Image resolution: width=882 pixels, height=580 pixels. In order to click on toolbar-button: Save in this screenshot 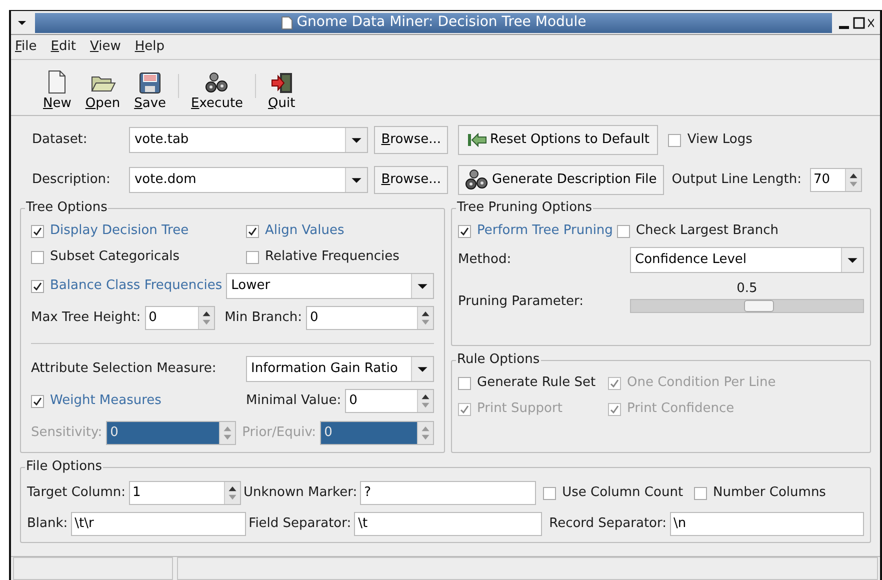, I will do `click(150, 92)`.